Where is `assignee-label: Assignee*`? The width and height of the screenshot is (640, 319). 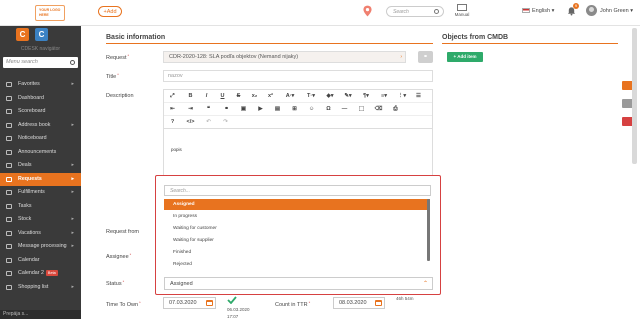 assignee-label: Assignee* is located at coordinates (118, 256).